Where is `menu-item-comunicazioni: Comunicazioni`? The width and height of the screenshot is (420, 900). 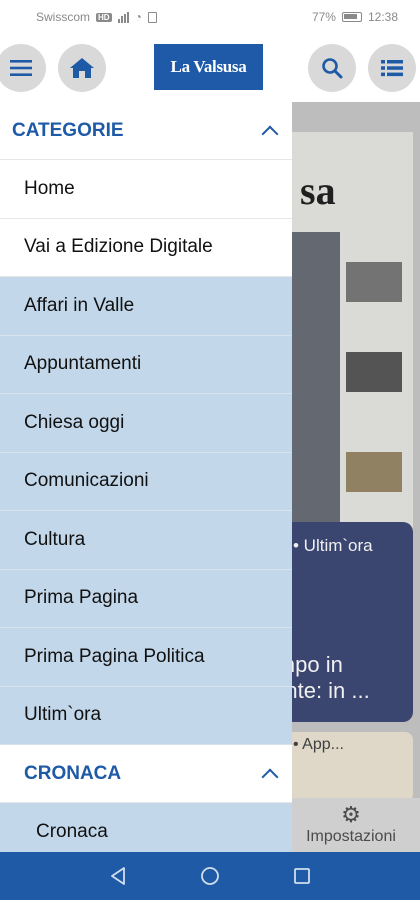 menu-item-comunicazioni: Comunicazioni is located at coordinates (146, 481).